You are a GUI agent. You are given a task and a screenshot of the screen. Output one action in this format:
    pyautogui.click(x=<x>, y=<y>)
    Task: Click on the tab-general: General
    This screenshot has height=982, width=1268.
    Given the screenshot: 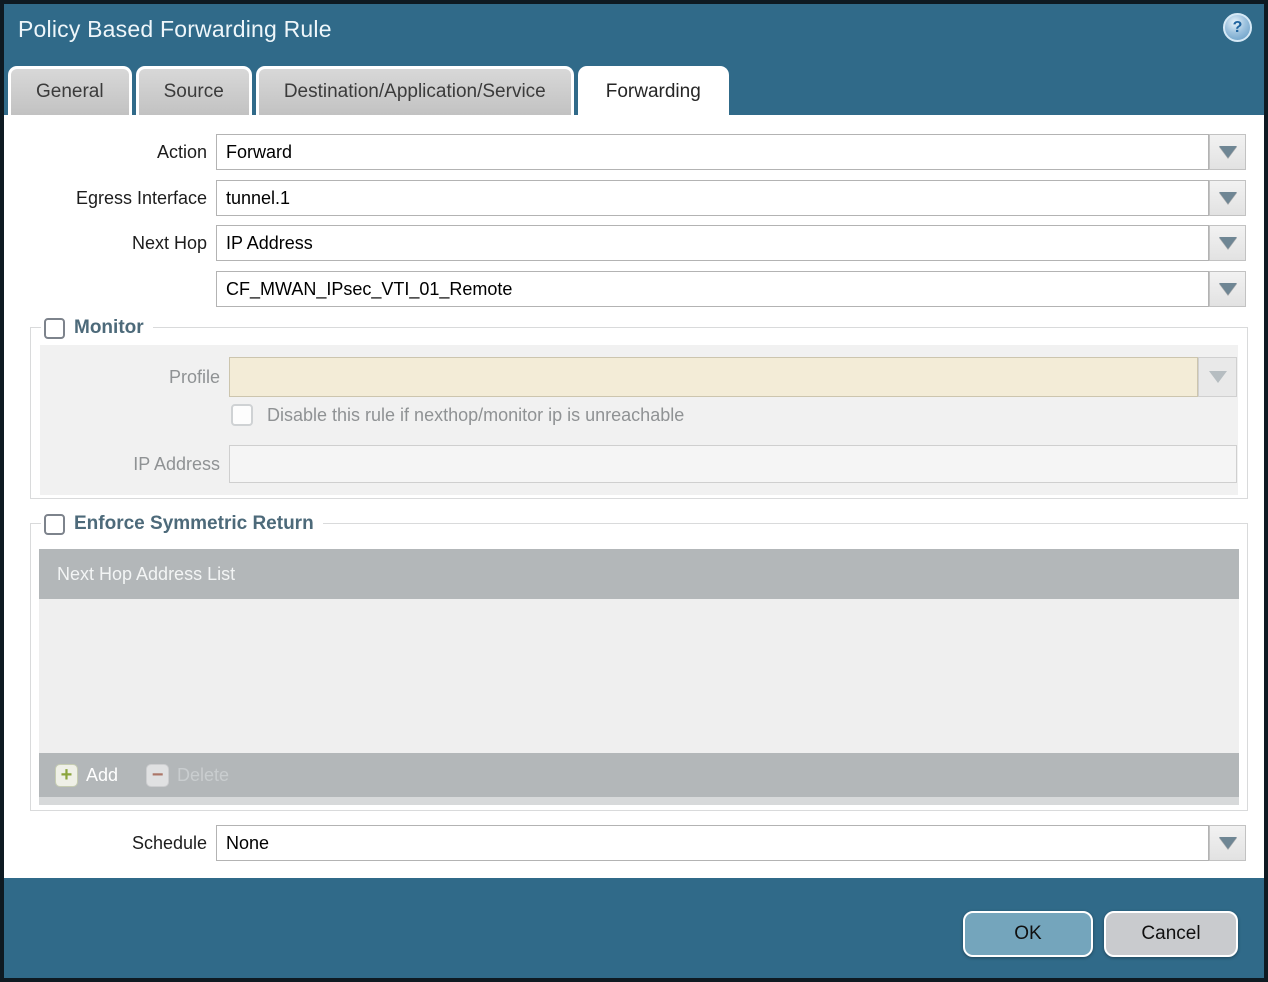 What is the action you would take?
    pyautogui.click(x=70, y=90)
    